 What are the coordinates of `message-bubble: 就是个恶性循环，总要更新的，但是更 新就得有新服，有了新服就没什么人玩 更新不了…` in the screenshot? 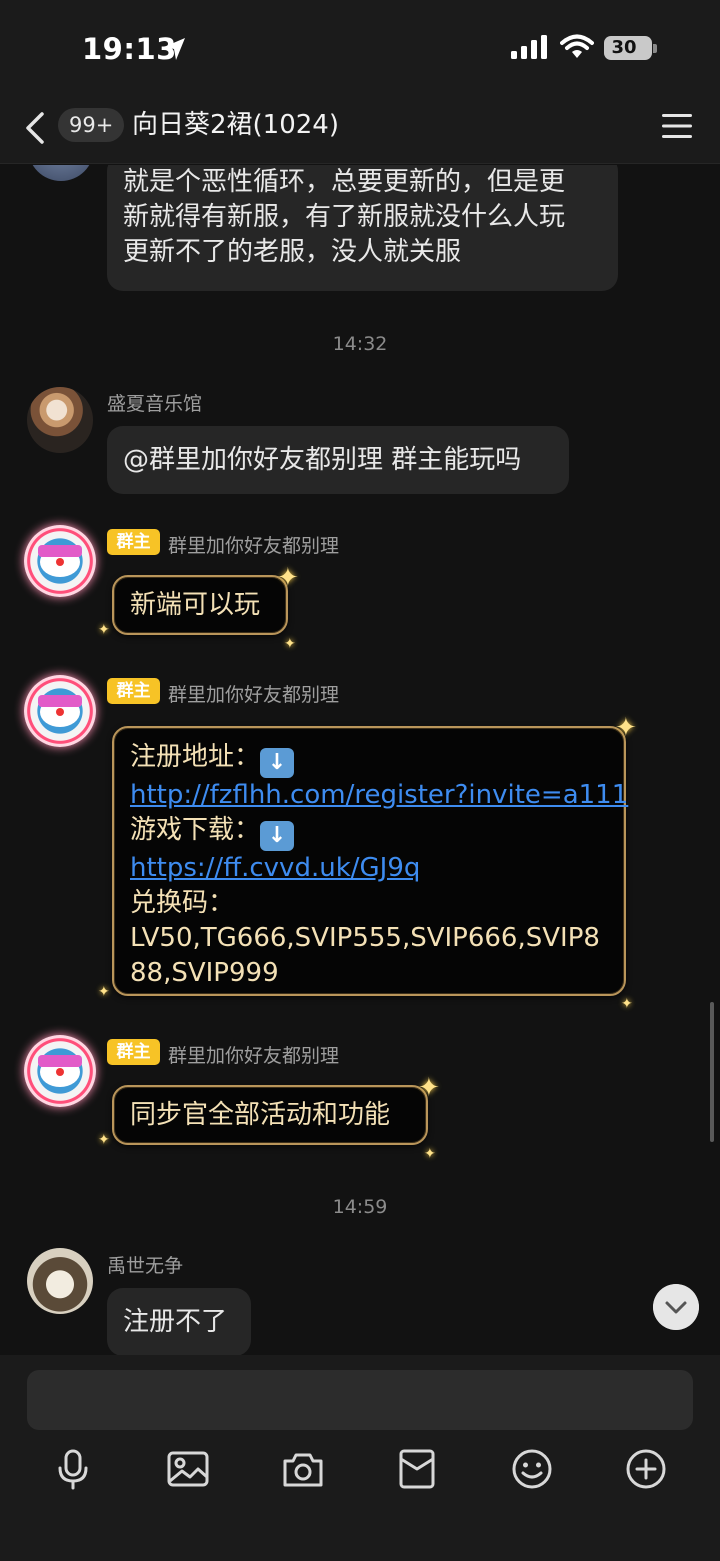 It's located at (362, 228).